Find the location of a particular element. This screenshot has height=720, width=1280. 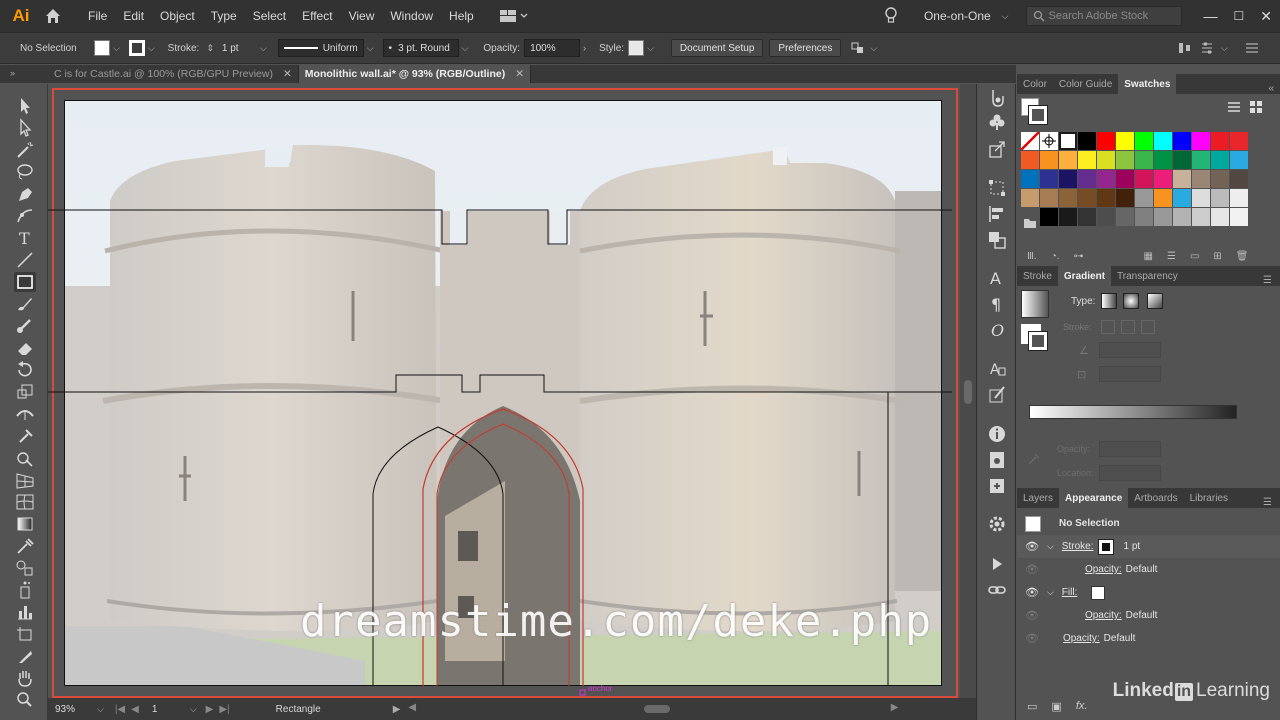

delete-swatch-icon: 🗑 is located at coordinates (1242, 256).